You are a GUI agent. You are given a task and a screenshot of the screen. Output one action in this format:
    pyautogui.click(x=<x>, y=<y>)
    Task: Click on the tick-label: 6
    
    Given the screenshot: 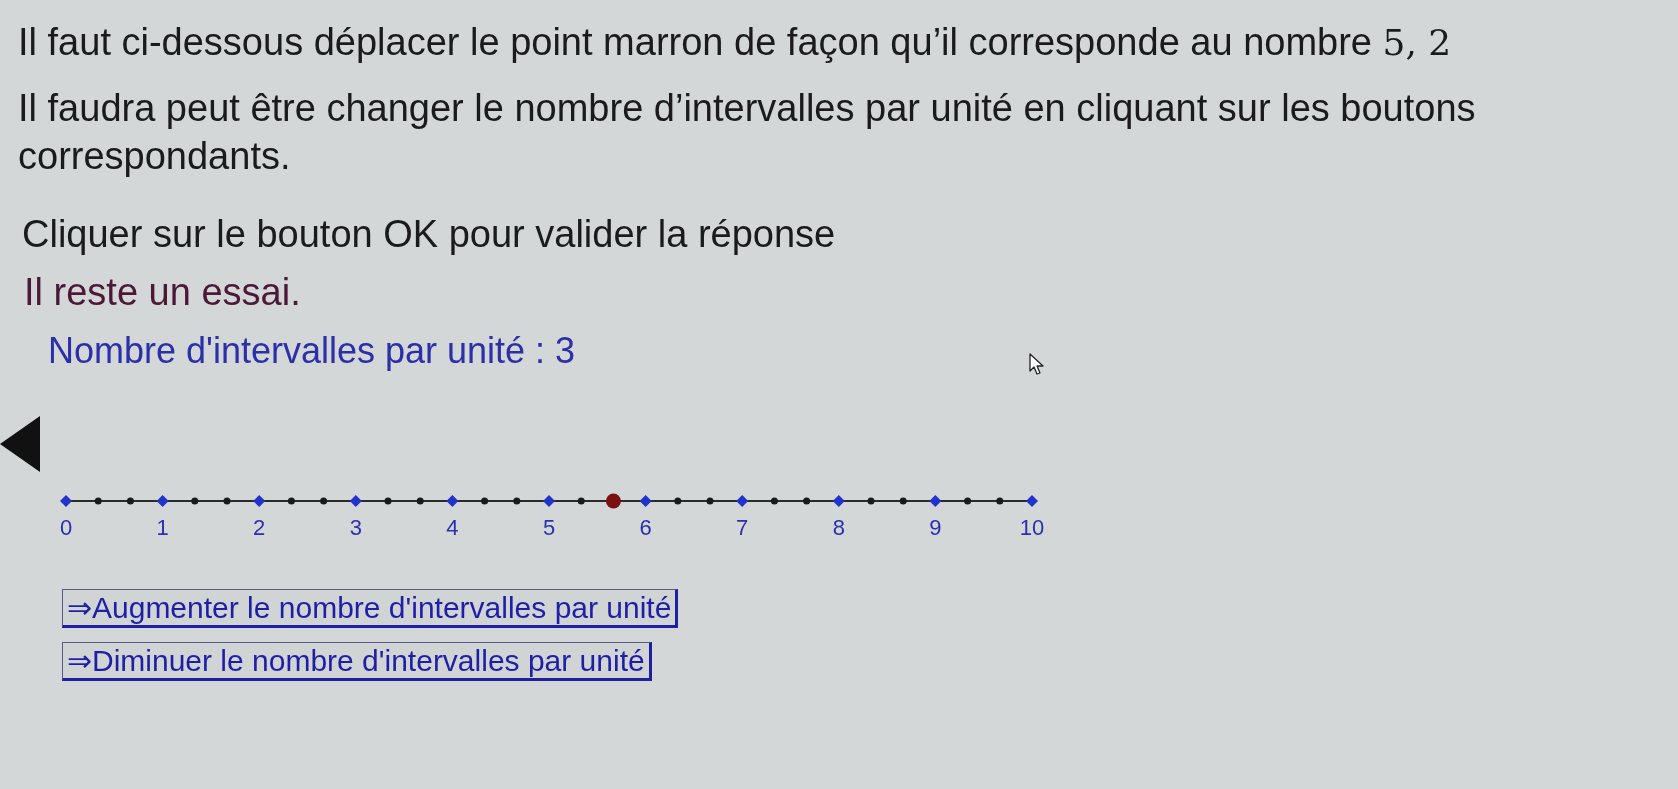 What is the action you would take?
    pyautogui.click(x=645, y=528)
    